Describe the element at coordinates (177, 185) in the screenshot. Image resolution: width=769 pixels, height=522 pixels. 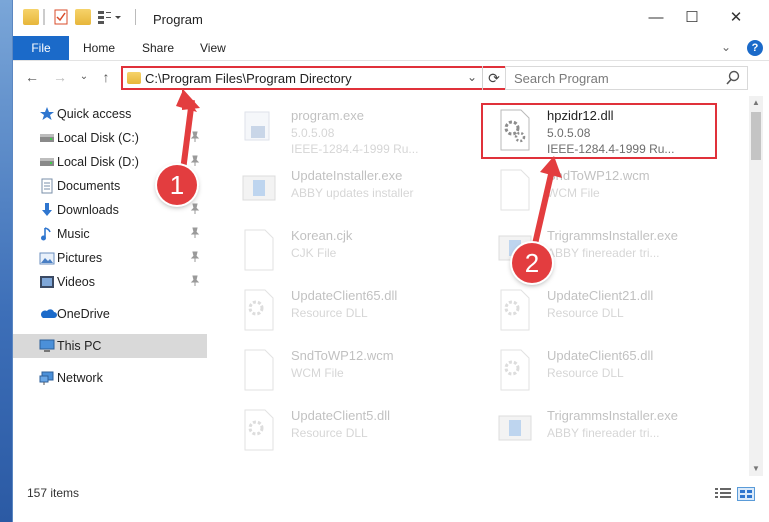
I see `callout-badge-1: 1` at that location.